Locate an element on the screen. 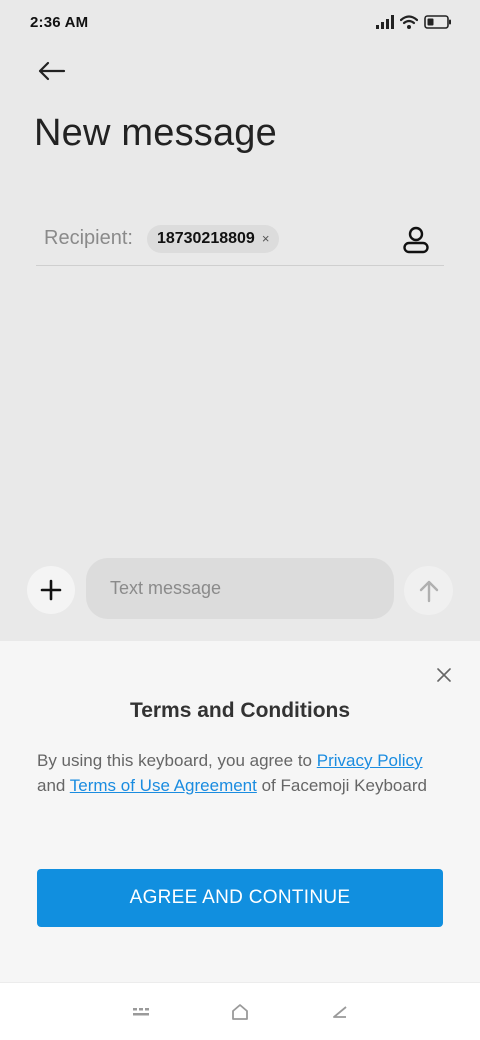  recents-button is located at coordinates (141, 1012).